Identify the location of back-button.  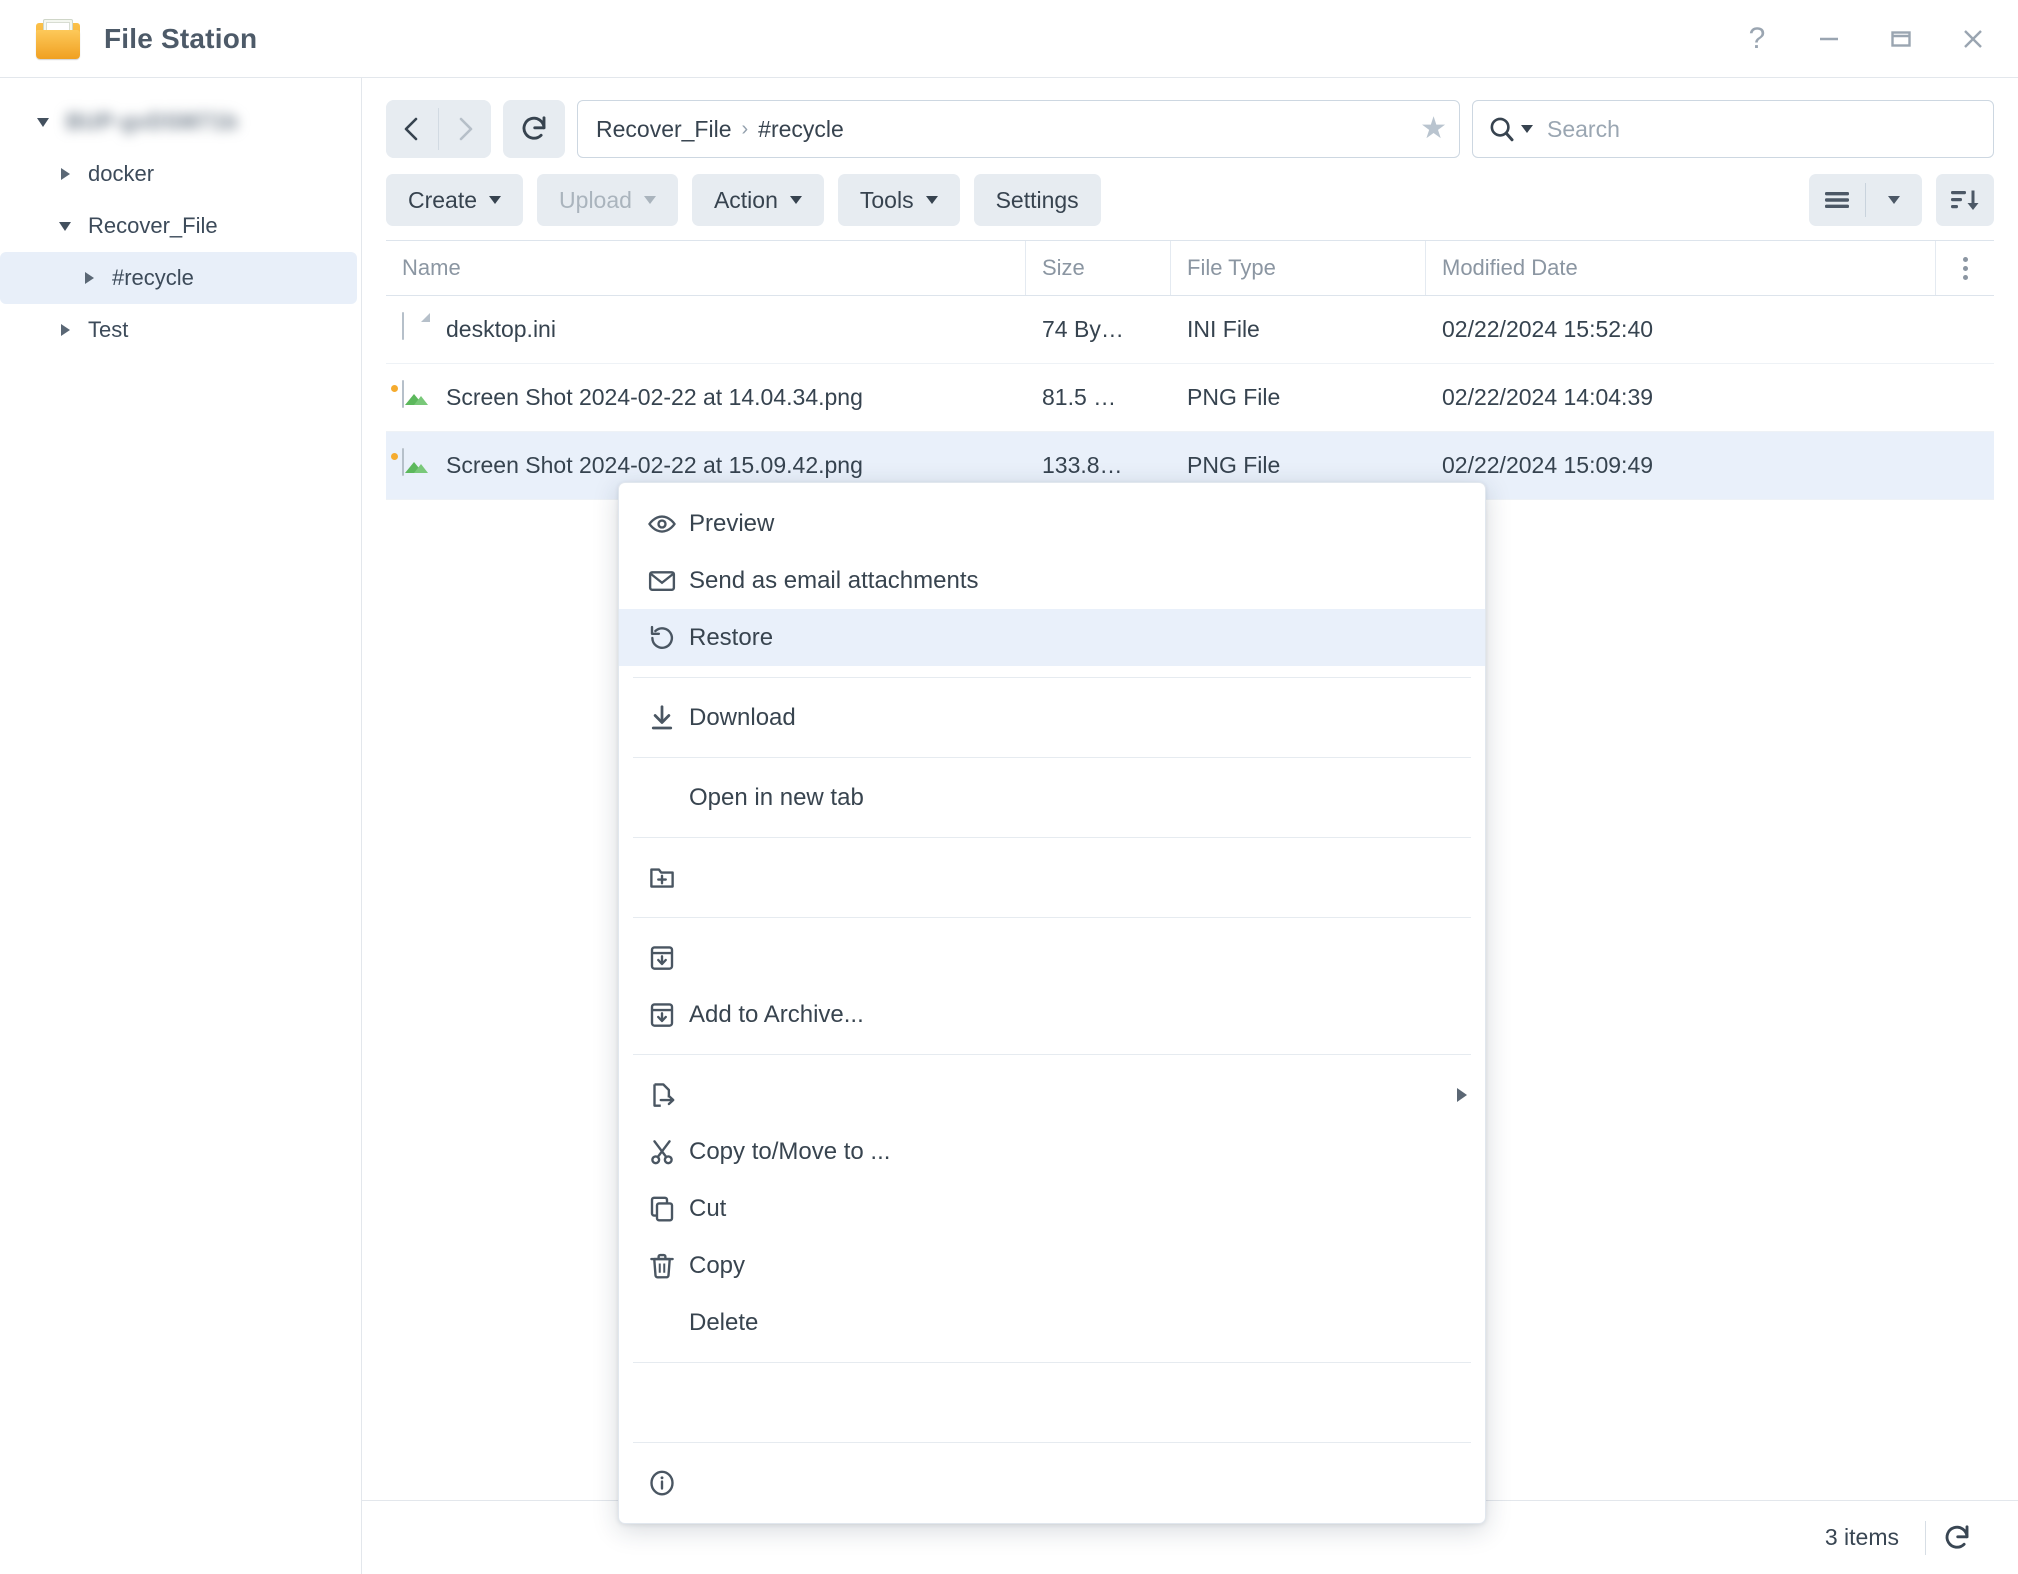
(412, 129).